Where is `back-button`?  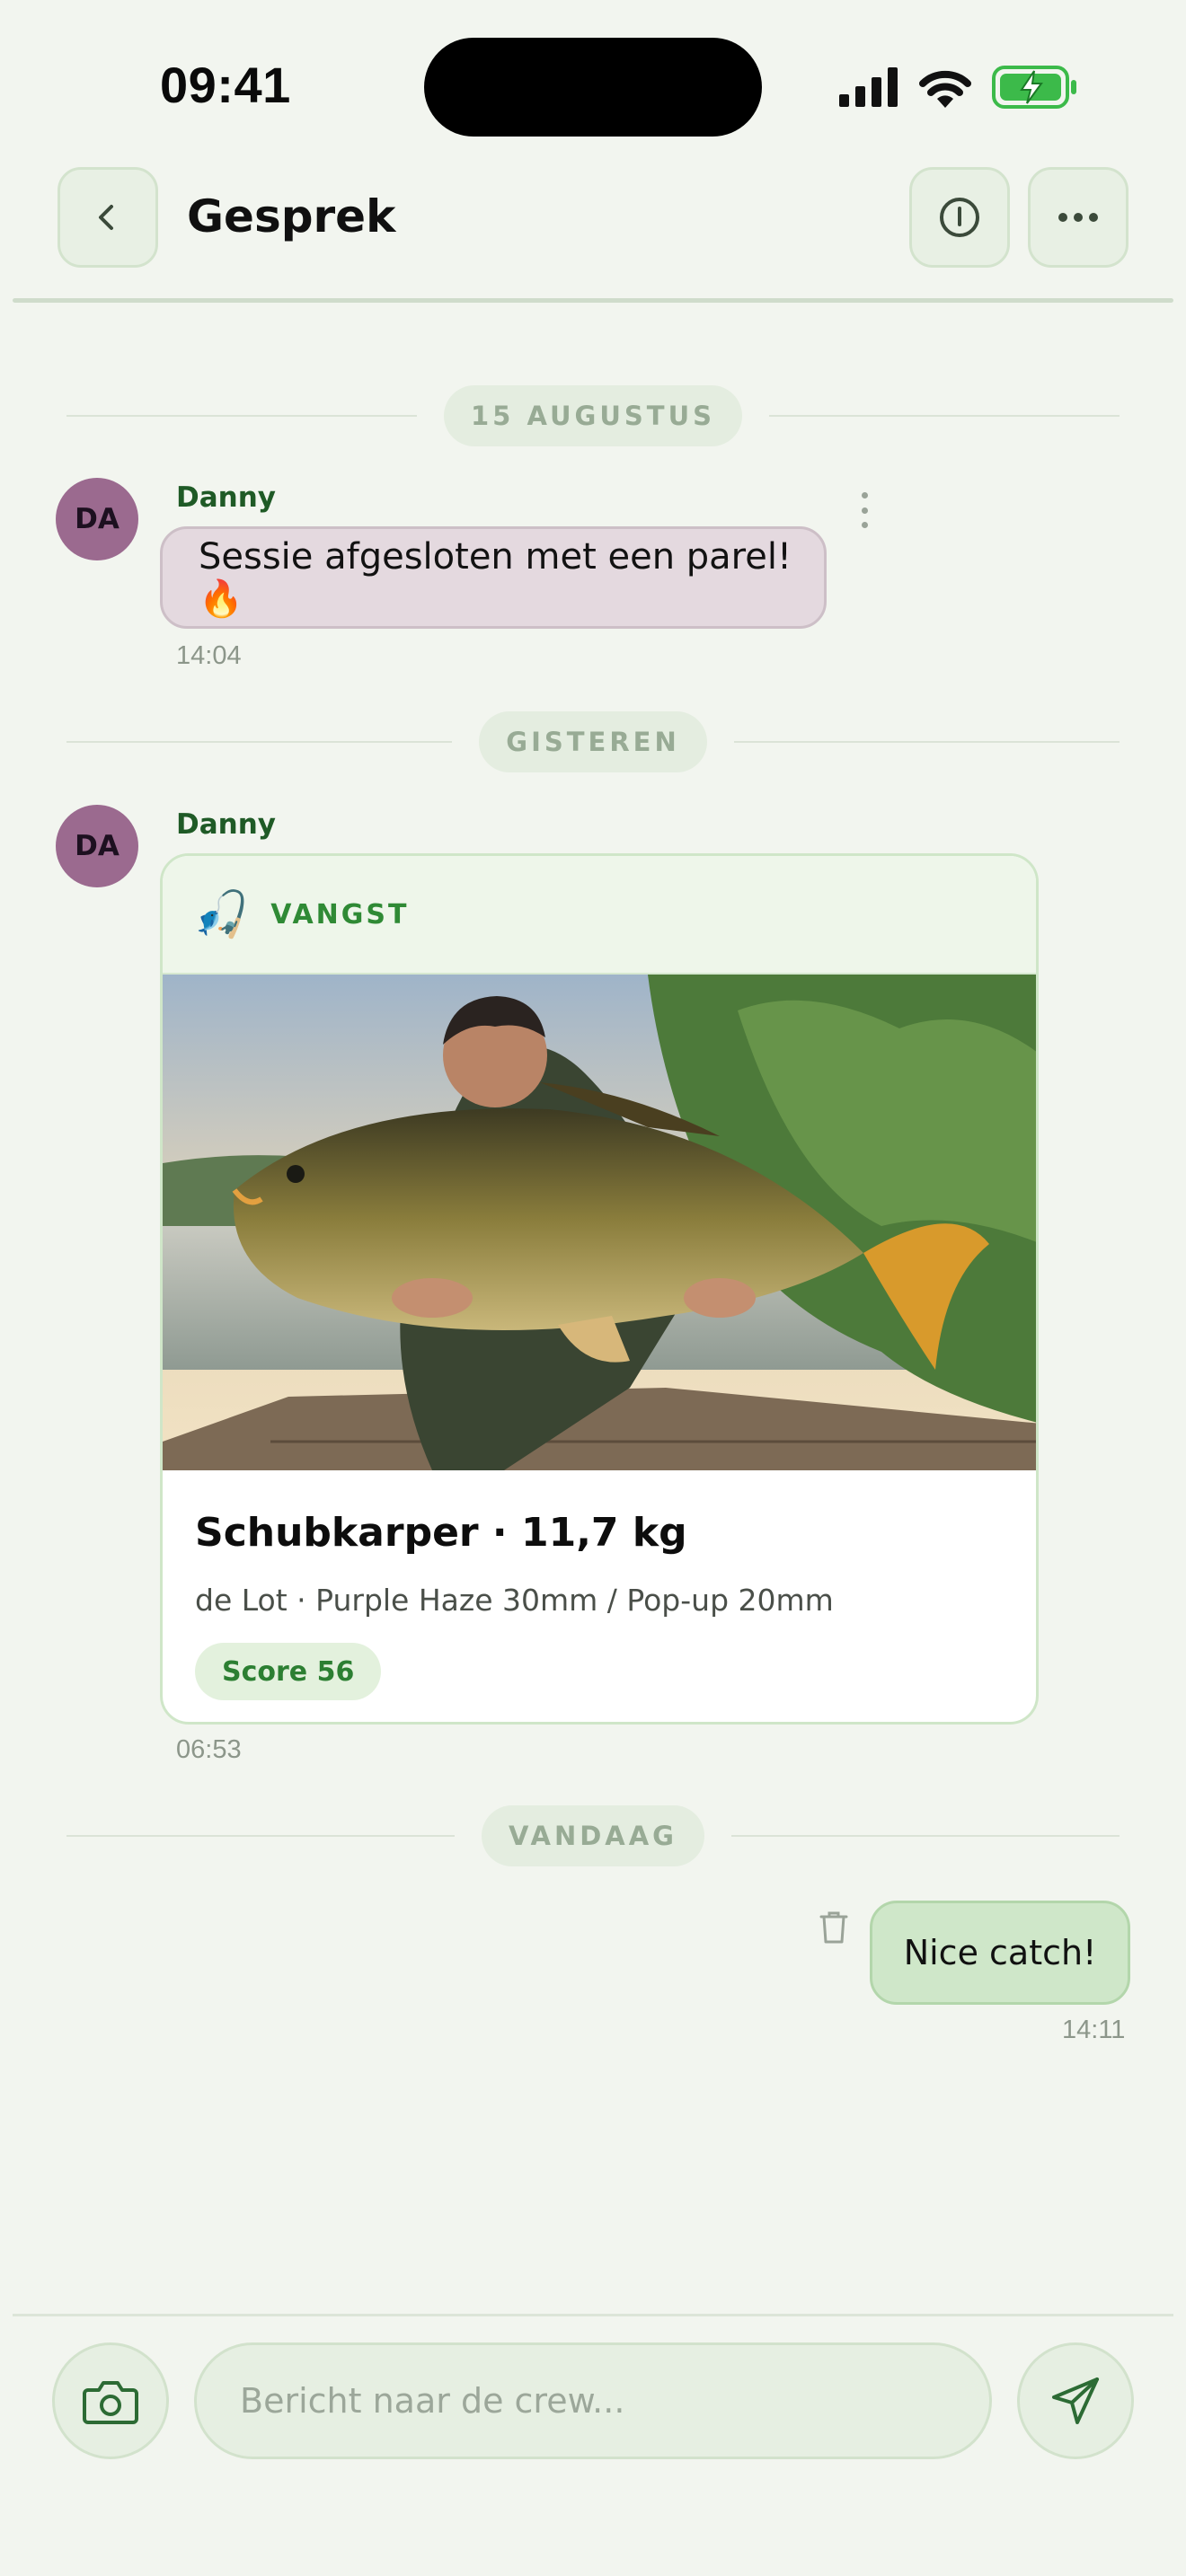
back-button is located at coordinates (108, 217).